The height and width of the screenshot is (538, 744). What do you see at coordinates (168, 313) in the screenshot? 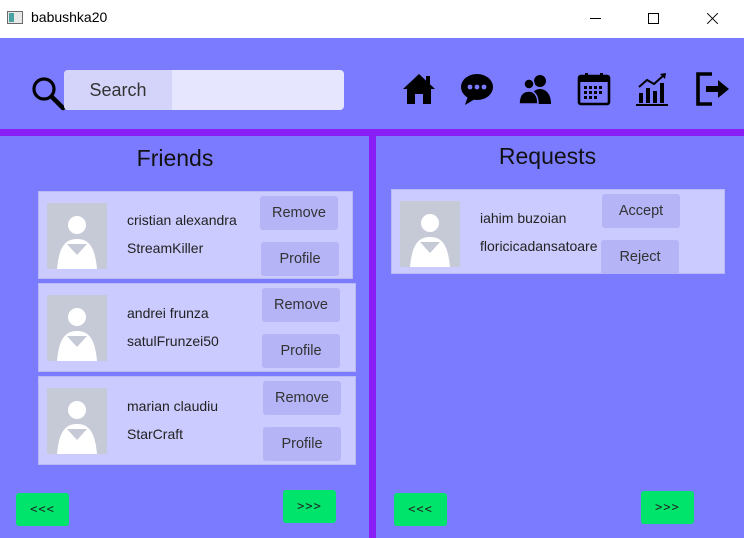
I see `friend-name: andrei frunza` at bounding box center [168, 313].